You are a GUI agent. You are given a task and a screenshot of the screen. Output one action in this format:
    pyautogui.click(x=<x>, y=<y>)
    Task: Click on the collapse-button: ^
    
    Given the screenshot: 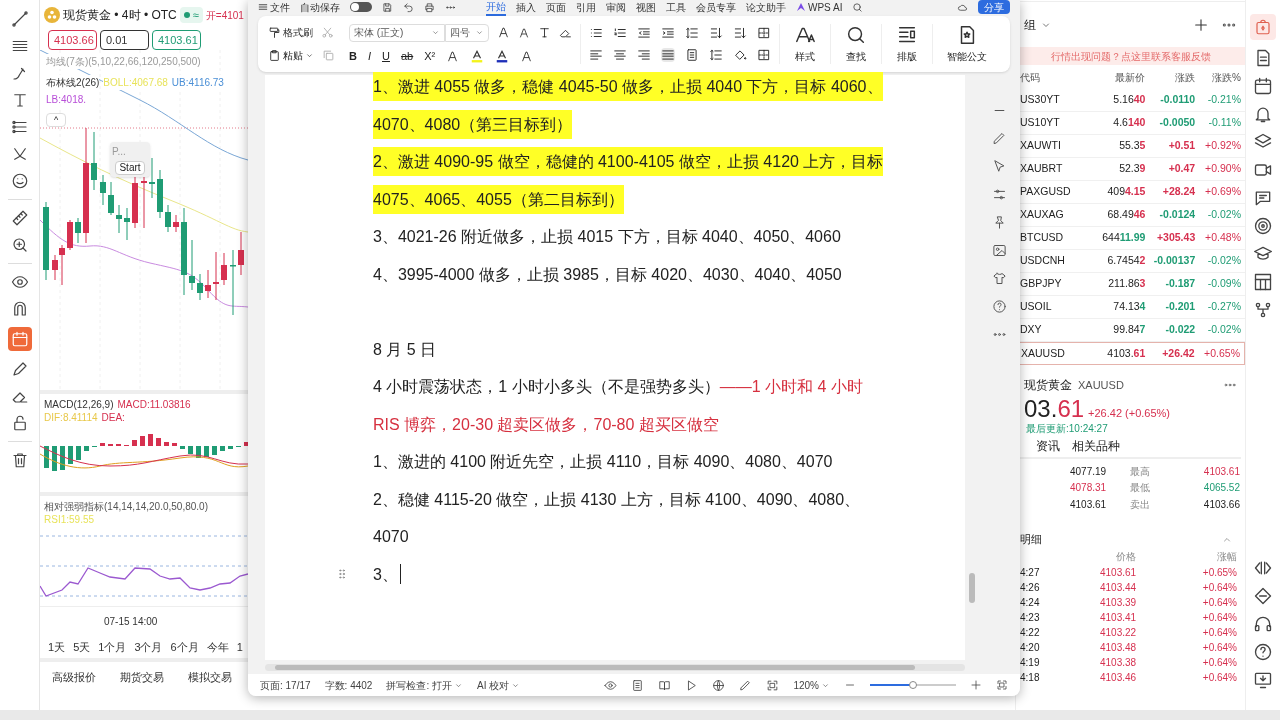 What is the action you would take?
    pyautogui.click(x=56, y=120)
    